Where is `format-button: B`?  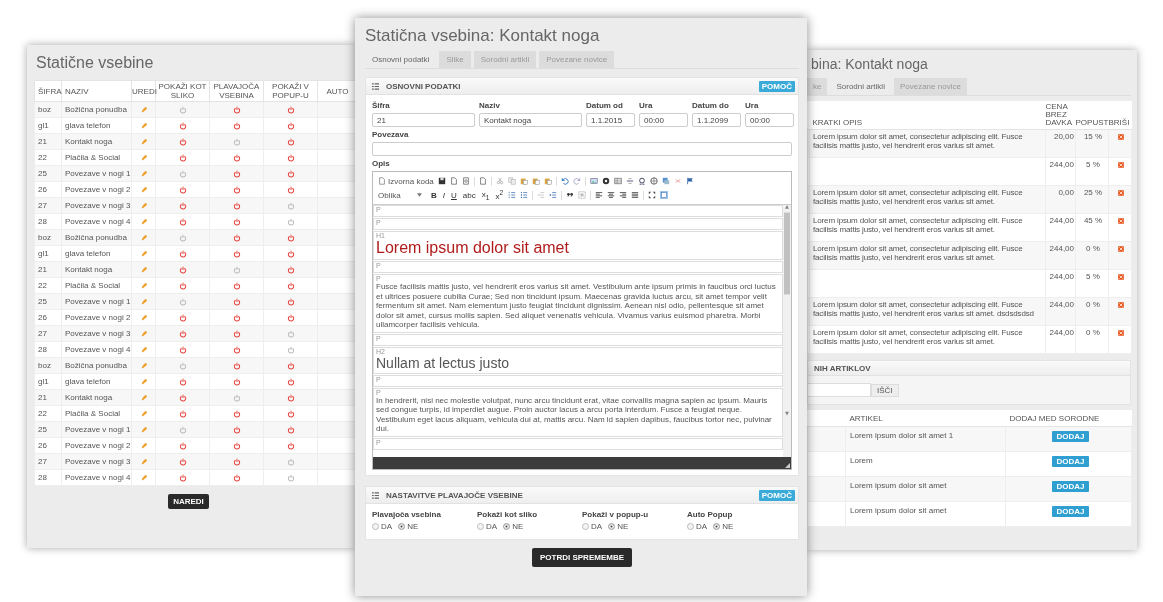 format-button: B is located at coordinates (434, 195).